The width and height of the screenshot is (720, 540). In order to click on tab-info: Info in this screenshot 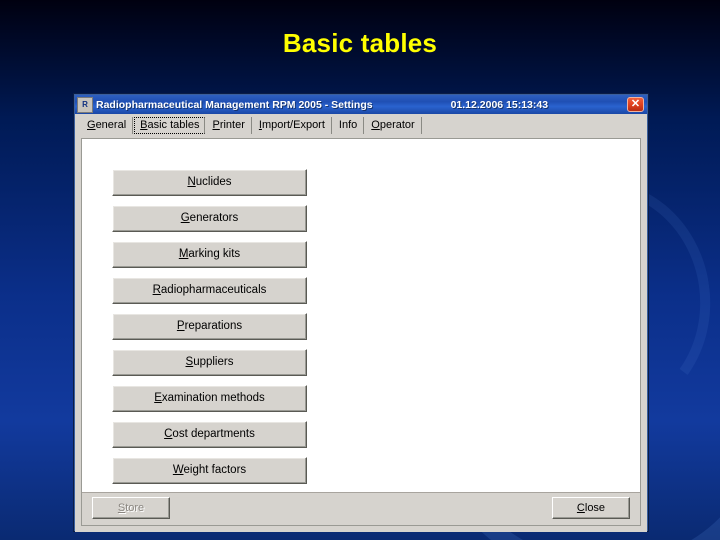, I will do `click(349, 125)`.